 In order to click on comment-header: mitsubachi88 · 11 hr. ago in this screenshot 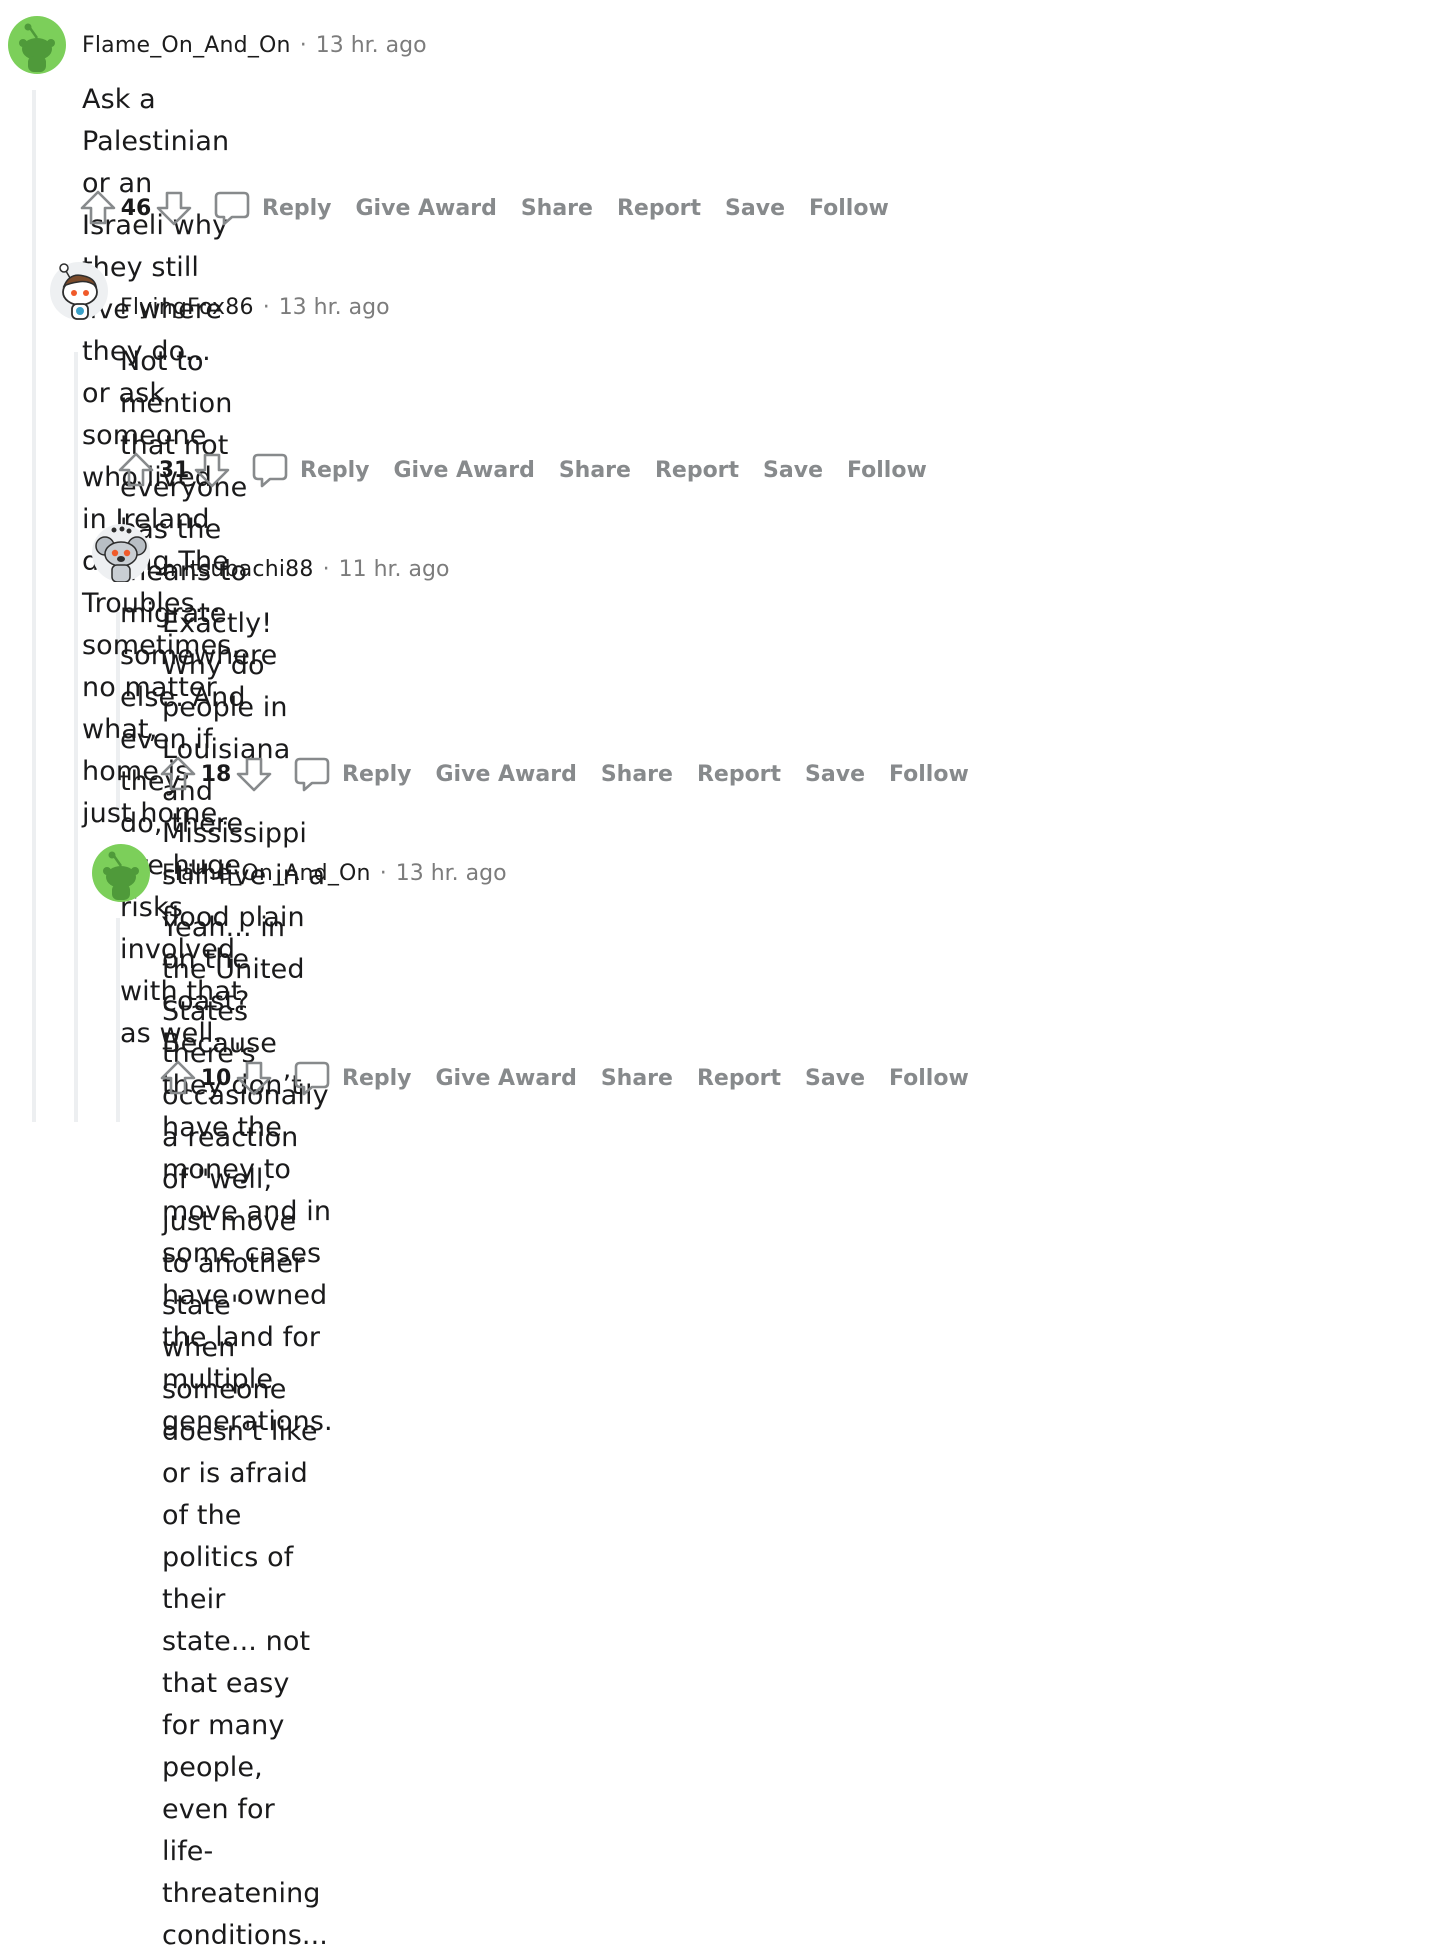, I will do `click(305, 569)`.